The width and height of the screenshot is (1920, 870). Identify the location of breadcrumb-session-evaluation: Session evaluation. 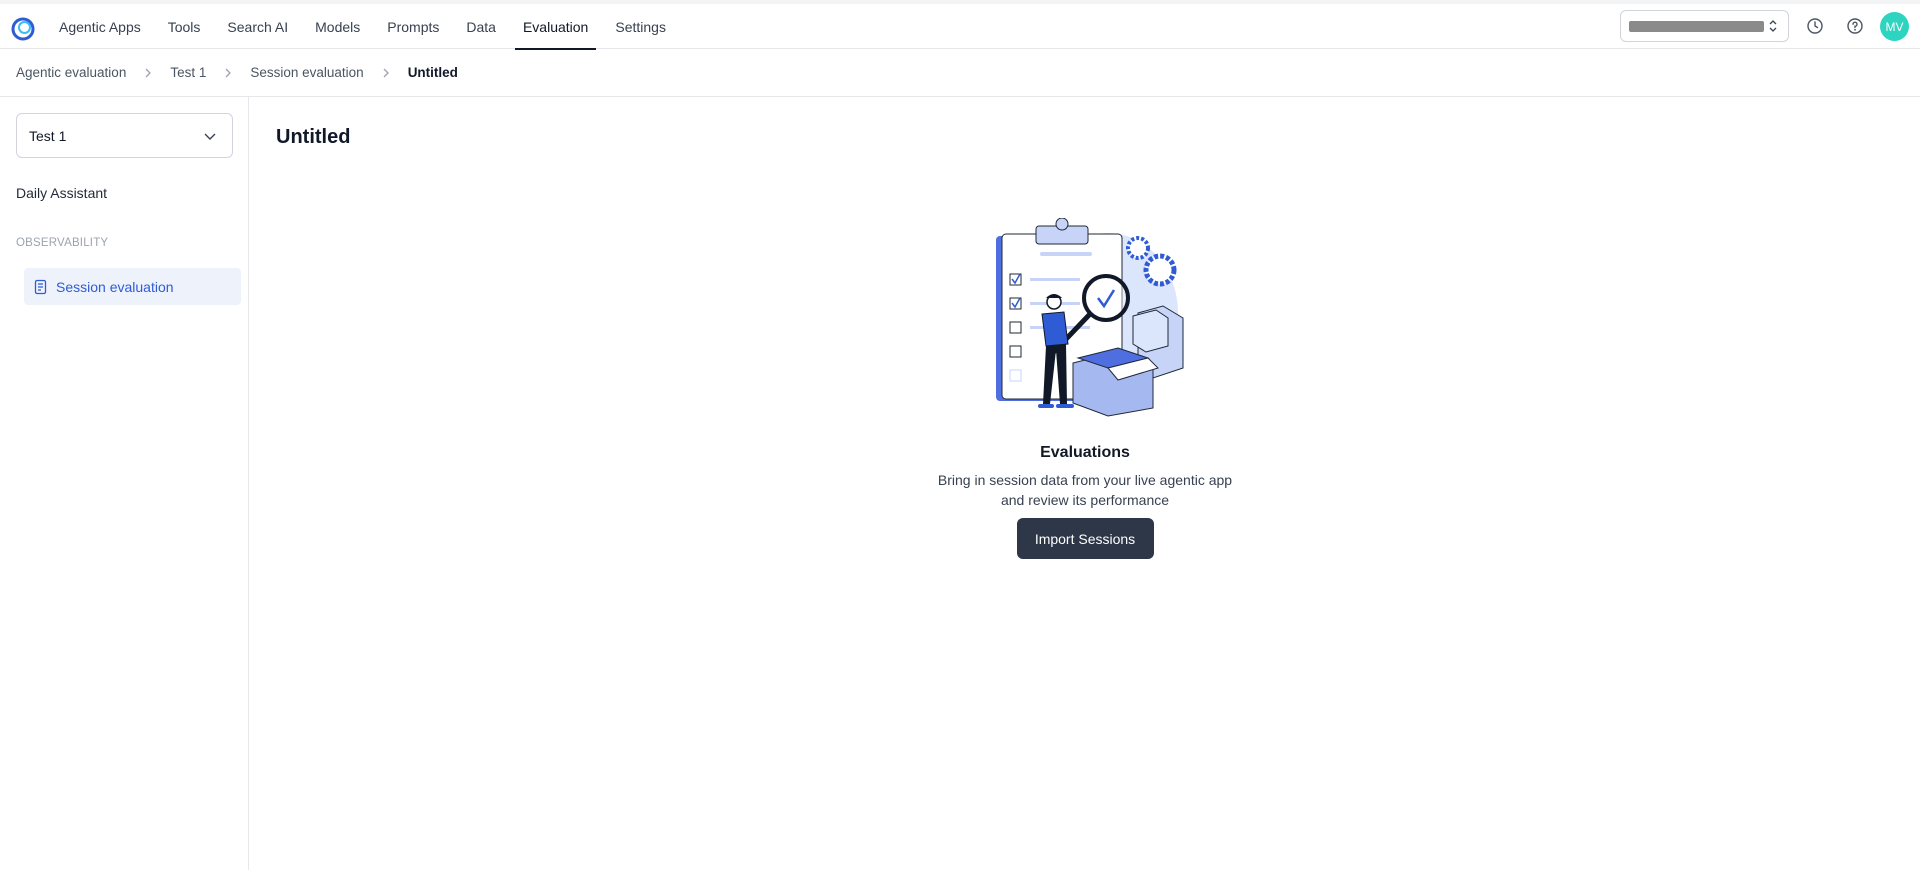
(306, 72).